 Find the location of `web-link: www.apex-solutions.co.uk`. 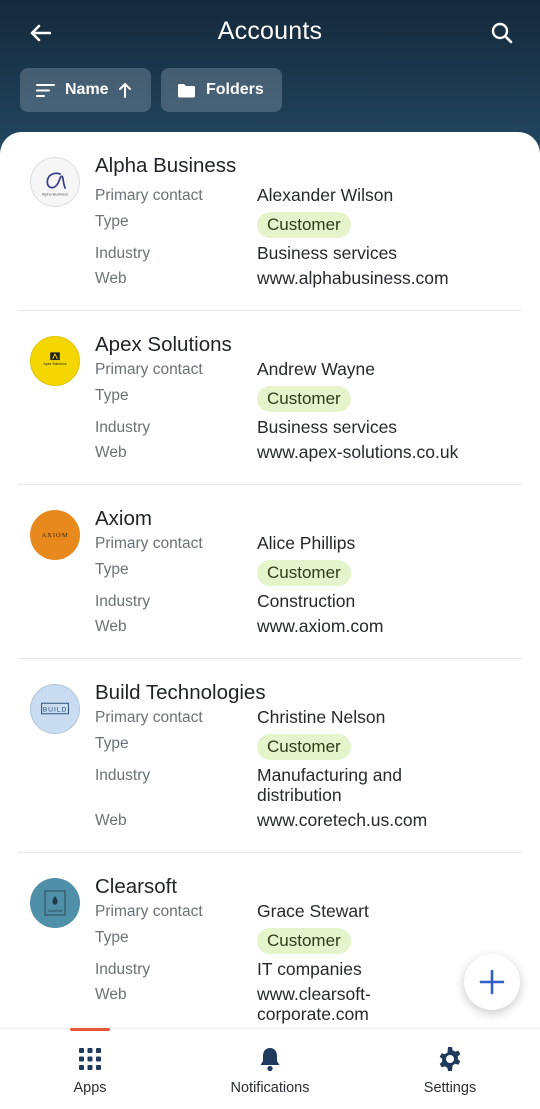

web-link: www.apex-solutions.co.uk is located at coordinates (387, 452).